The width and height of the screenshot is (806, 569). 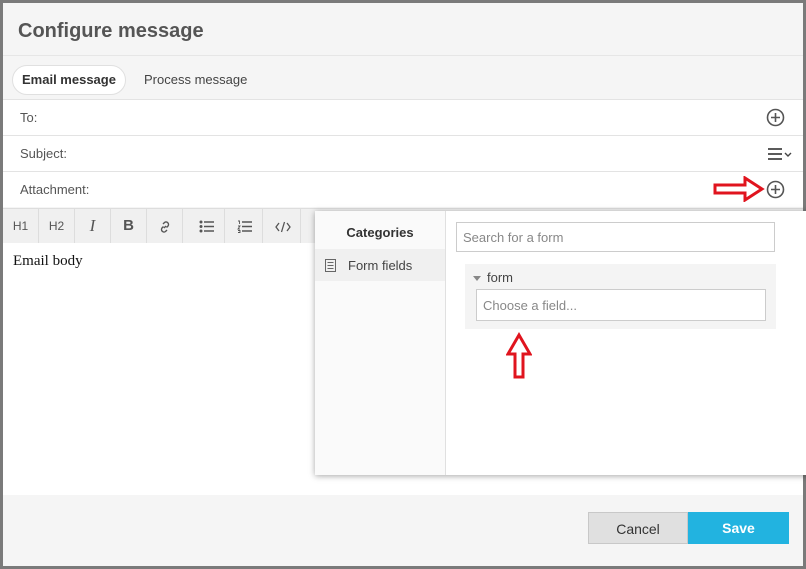 I want to click on bullet-list-button, so click(x=207, y=226).